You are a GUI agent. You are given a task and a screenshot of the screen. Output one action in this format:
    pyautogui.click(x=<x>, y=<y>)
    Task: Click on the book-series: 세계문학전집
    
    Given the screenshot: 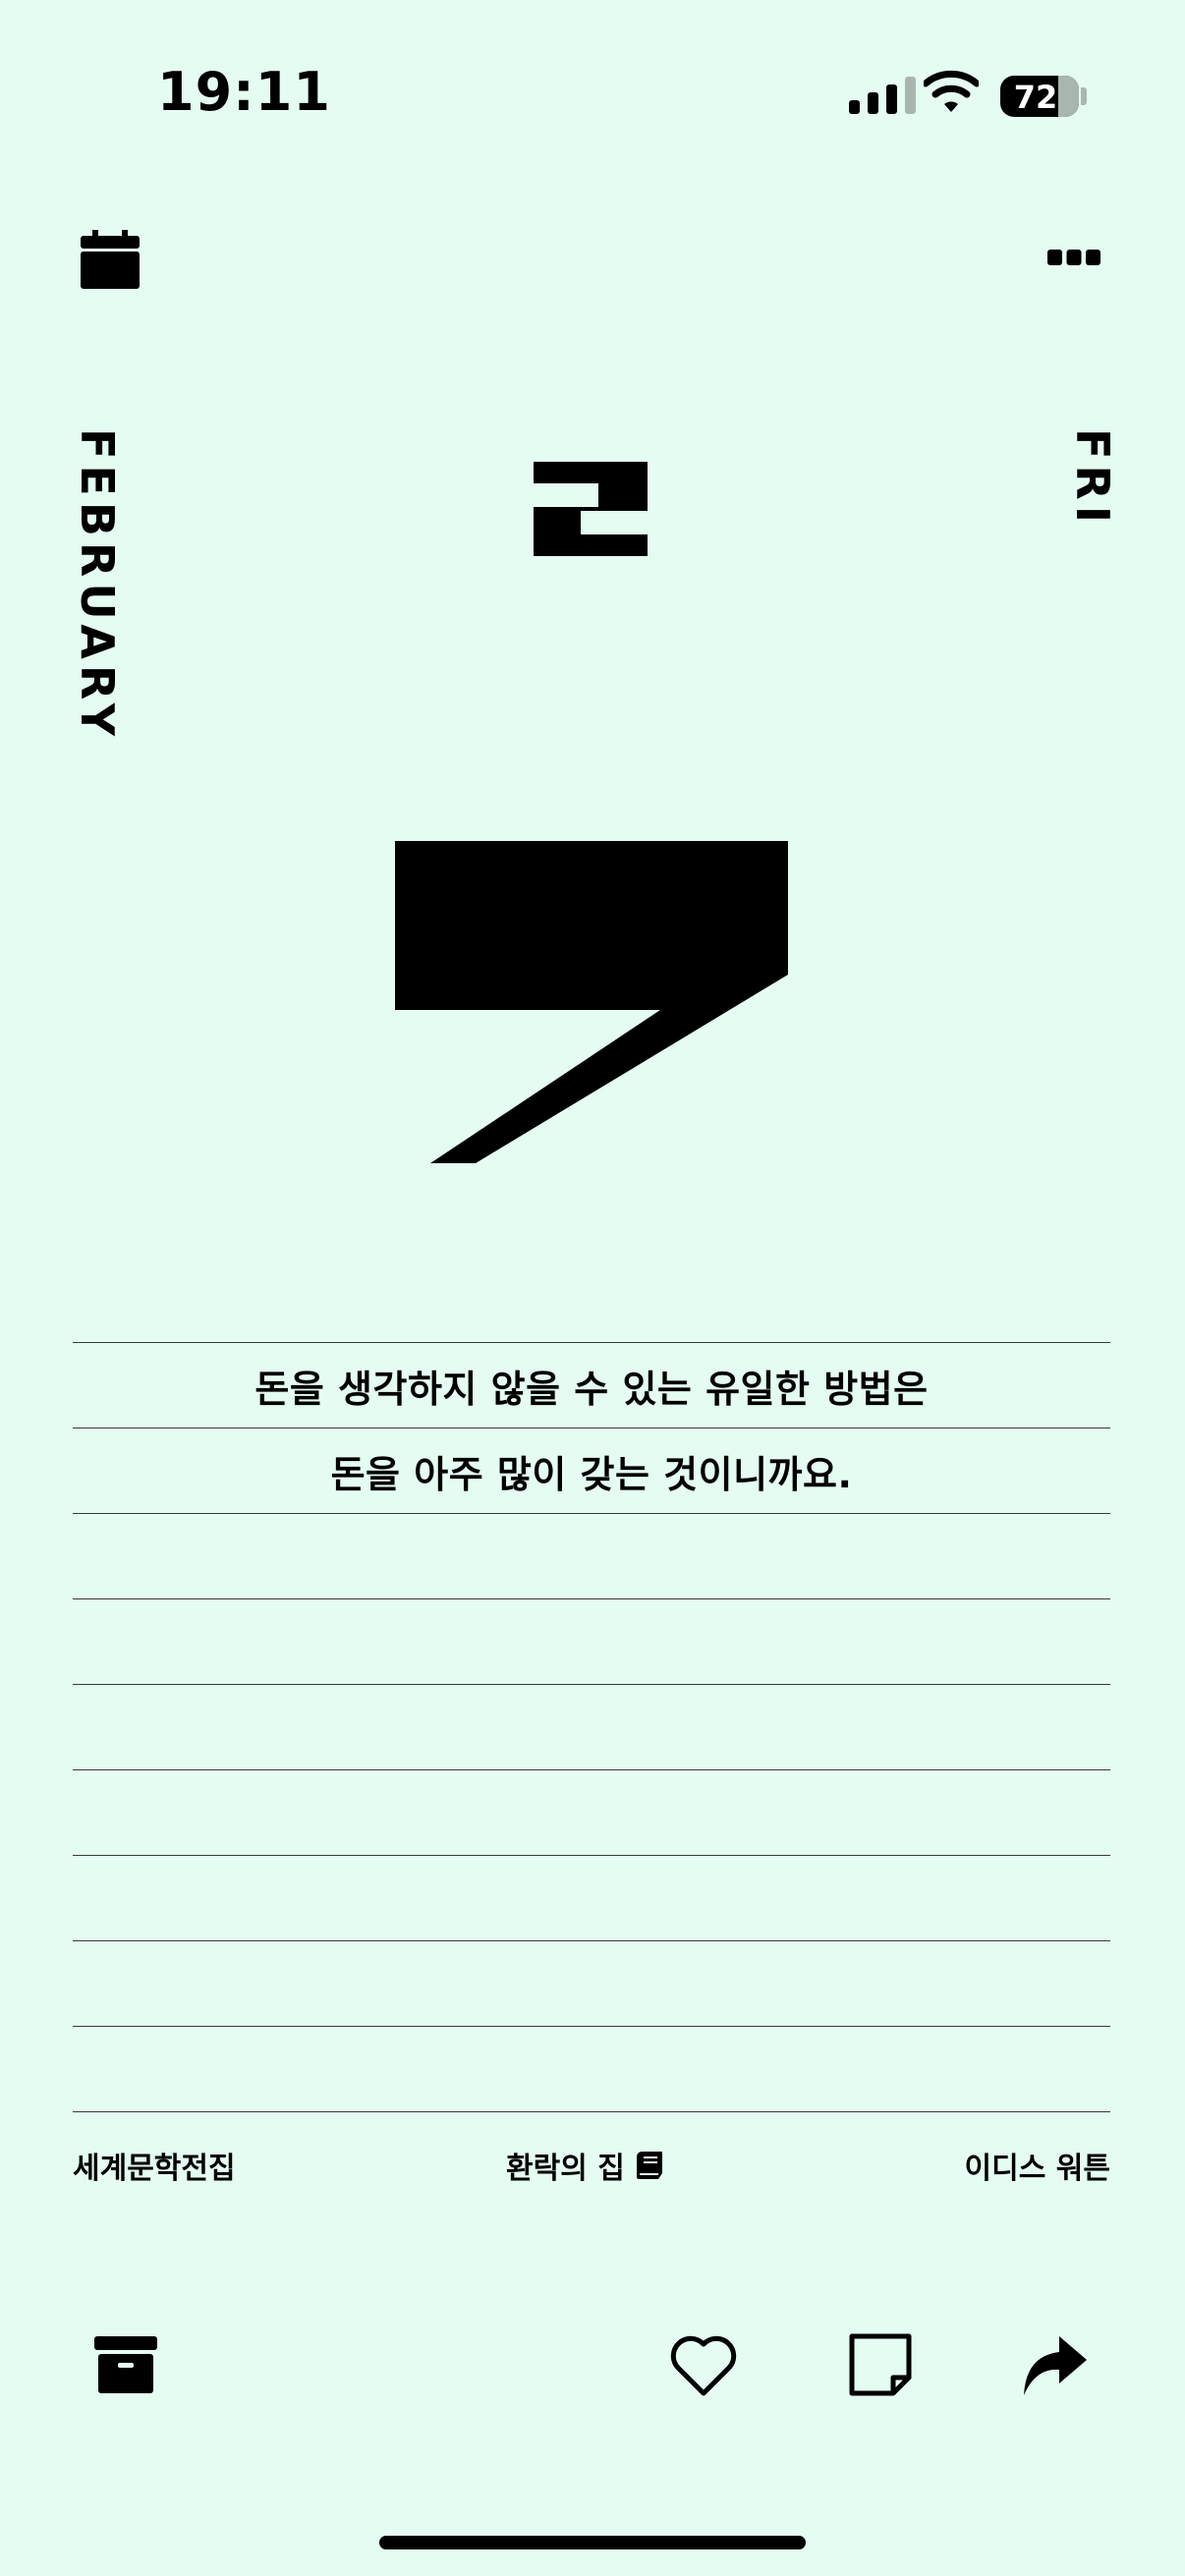 What is the action you would take?
    pyautogui.click(x=154, y=2169)
    